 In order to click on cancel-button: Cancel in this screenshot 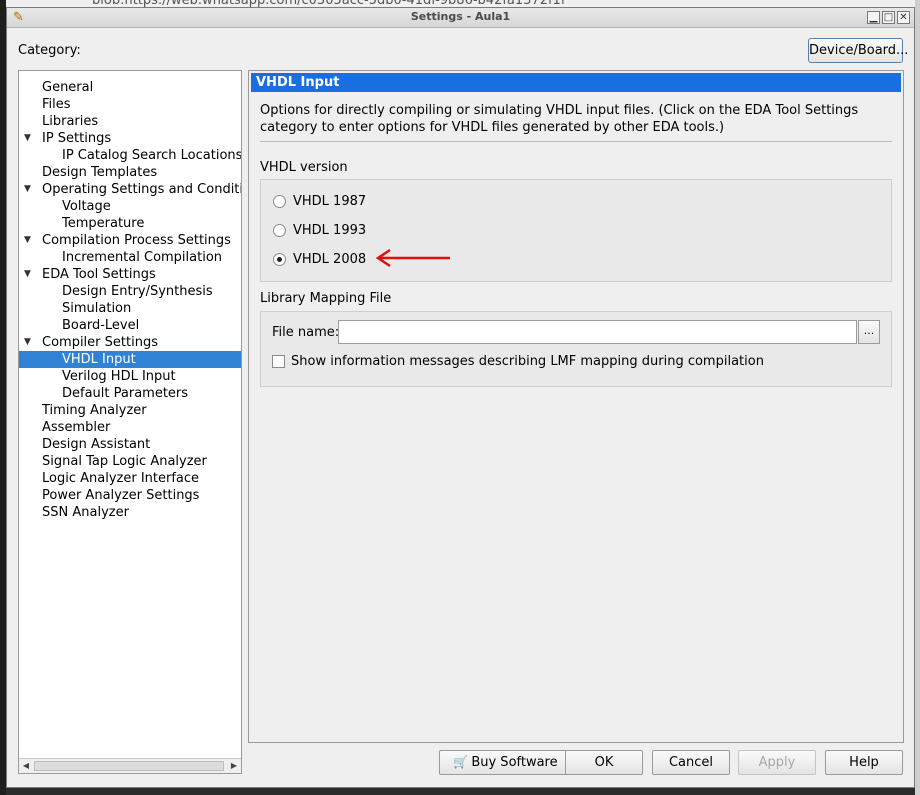, I will do `click(691, 762)`.